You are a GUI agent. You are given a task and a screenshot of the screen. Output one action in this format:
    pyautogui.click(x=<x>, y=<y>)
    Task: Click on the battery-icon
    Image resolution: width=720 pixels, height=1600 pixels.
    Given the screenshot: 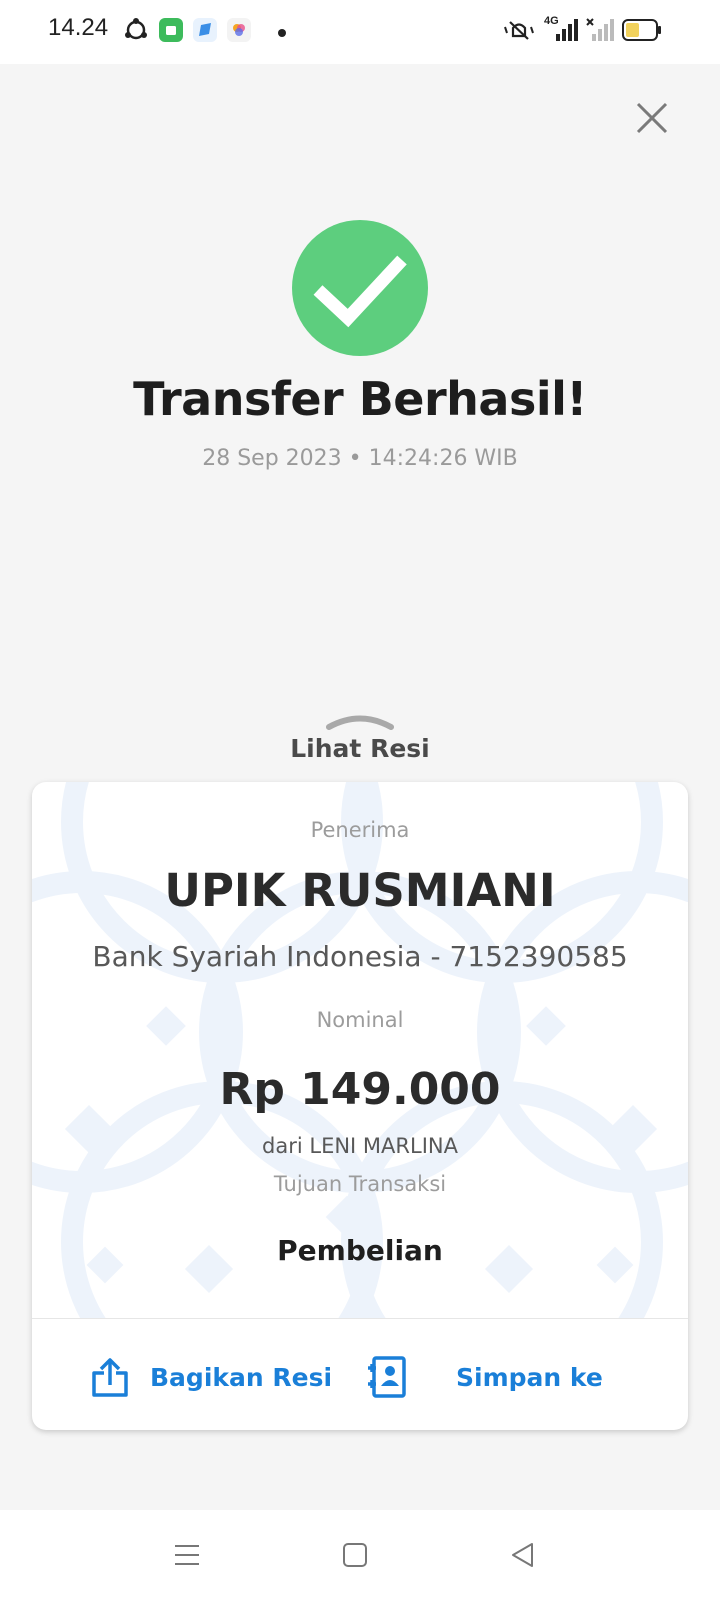 What is the action you would take?
    pyautogui.click(x=642, y=32)
    